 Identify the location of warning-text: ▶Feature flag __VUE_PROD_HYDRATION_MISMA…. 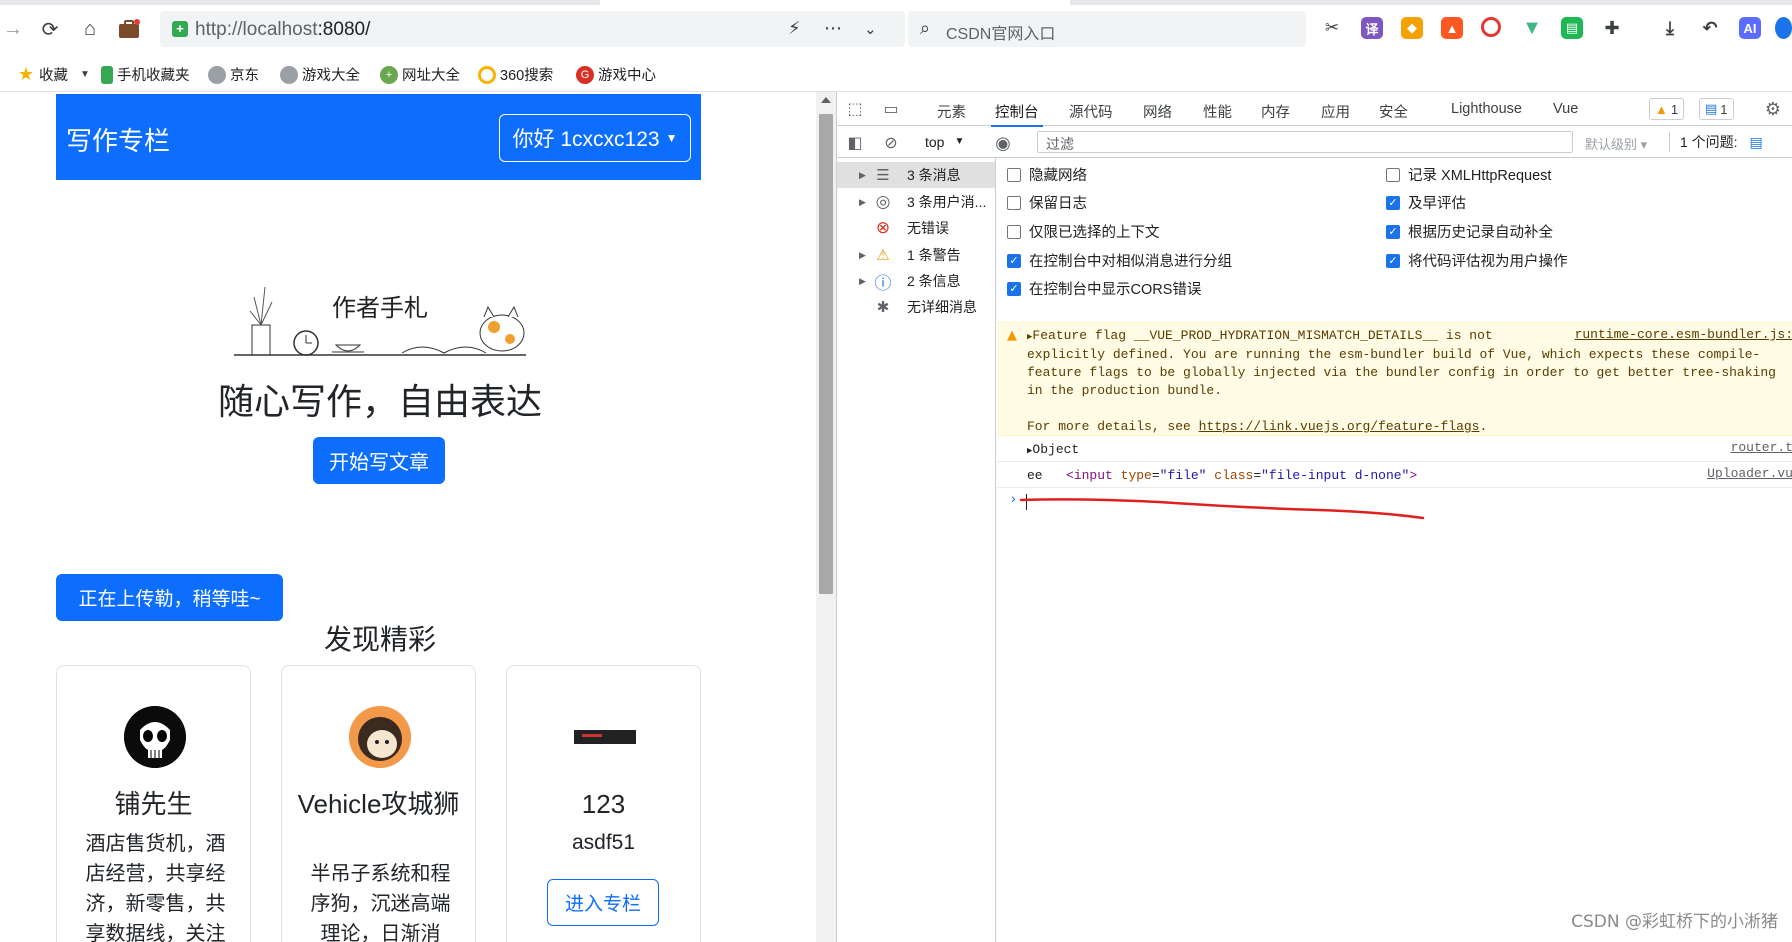
(1407, 381).